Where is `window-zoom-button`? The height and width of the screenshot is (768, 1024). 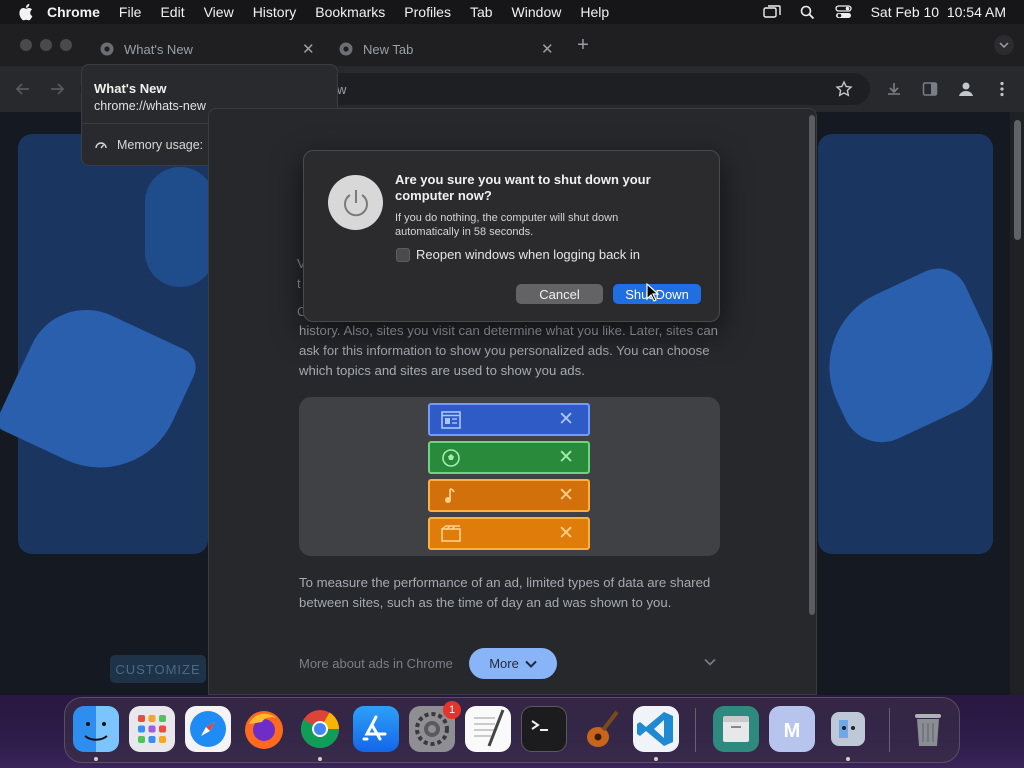
window-zoom-button is located at coordinates (66, 45).